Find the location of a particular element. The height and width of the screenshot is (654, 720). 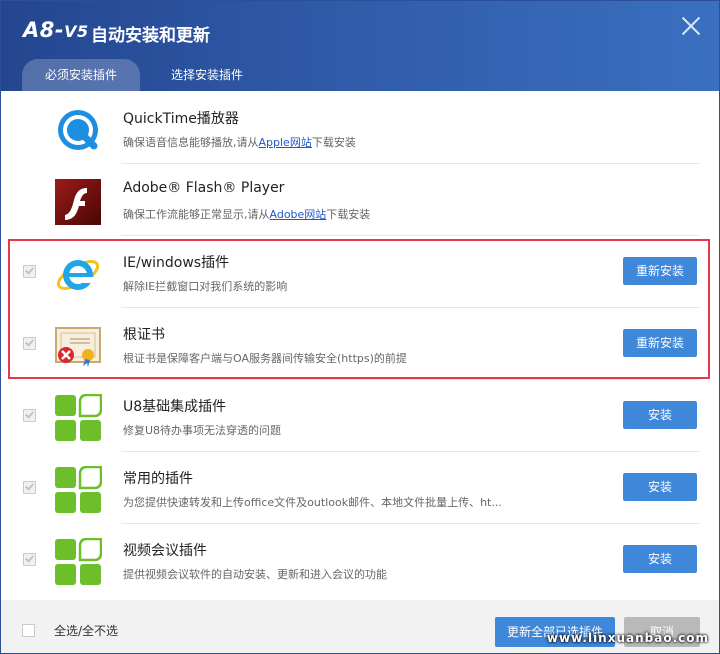

dialog-title: 自动安装和更新 is located at coordinates (150, 36).